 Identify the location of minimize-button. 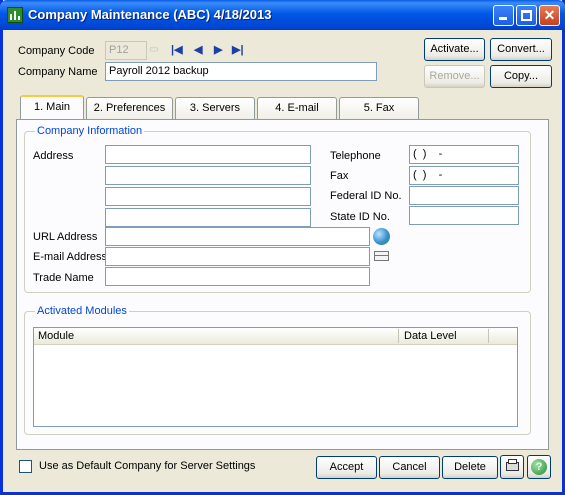
(503, 15).